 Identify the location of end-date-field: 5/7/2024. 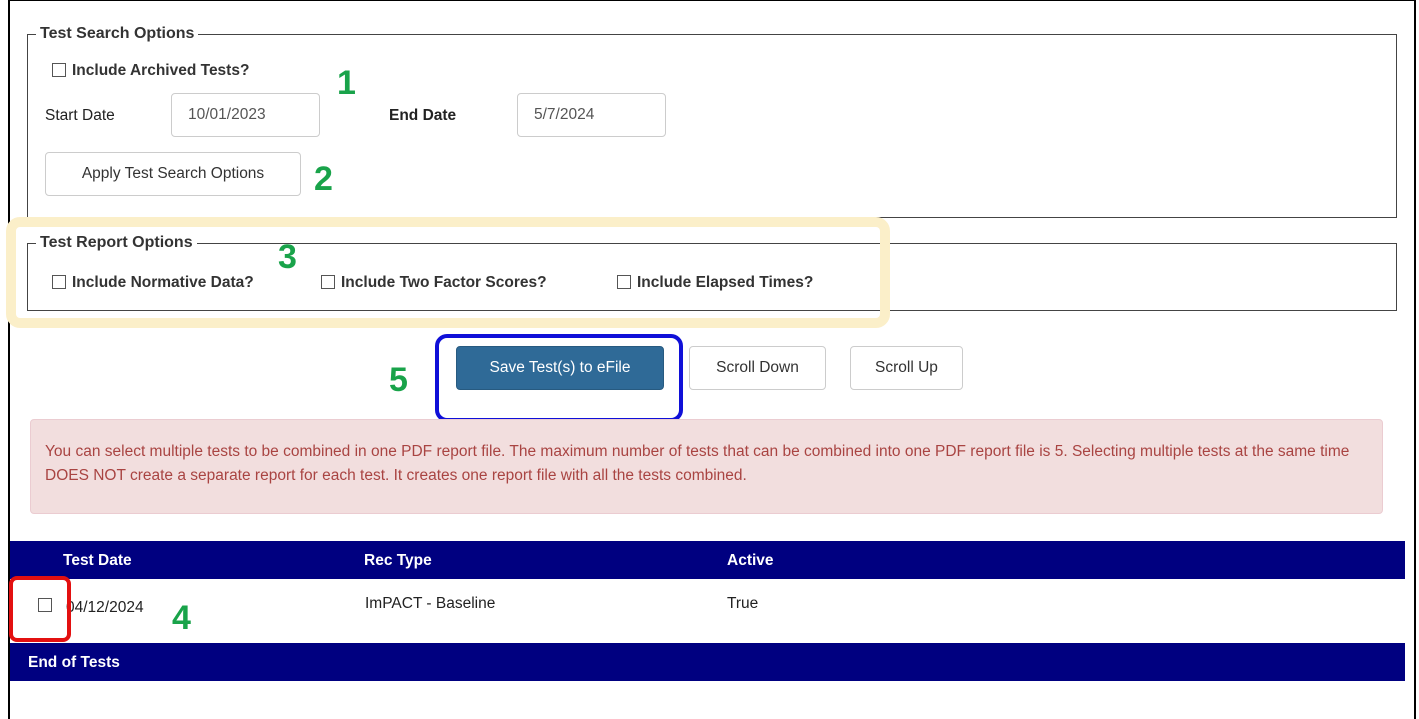
(591, 115).